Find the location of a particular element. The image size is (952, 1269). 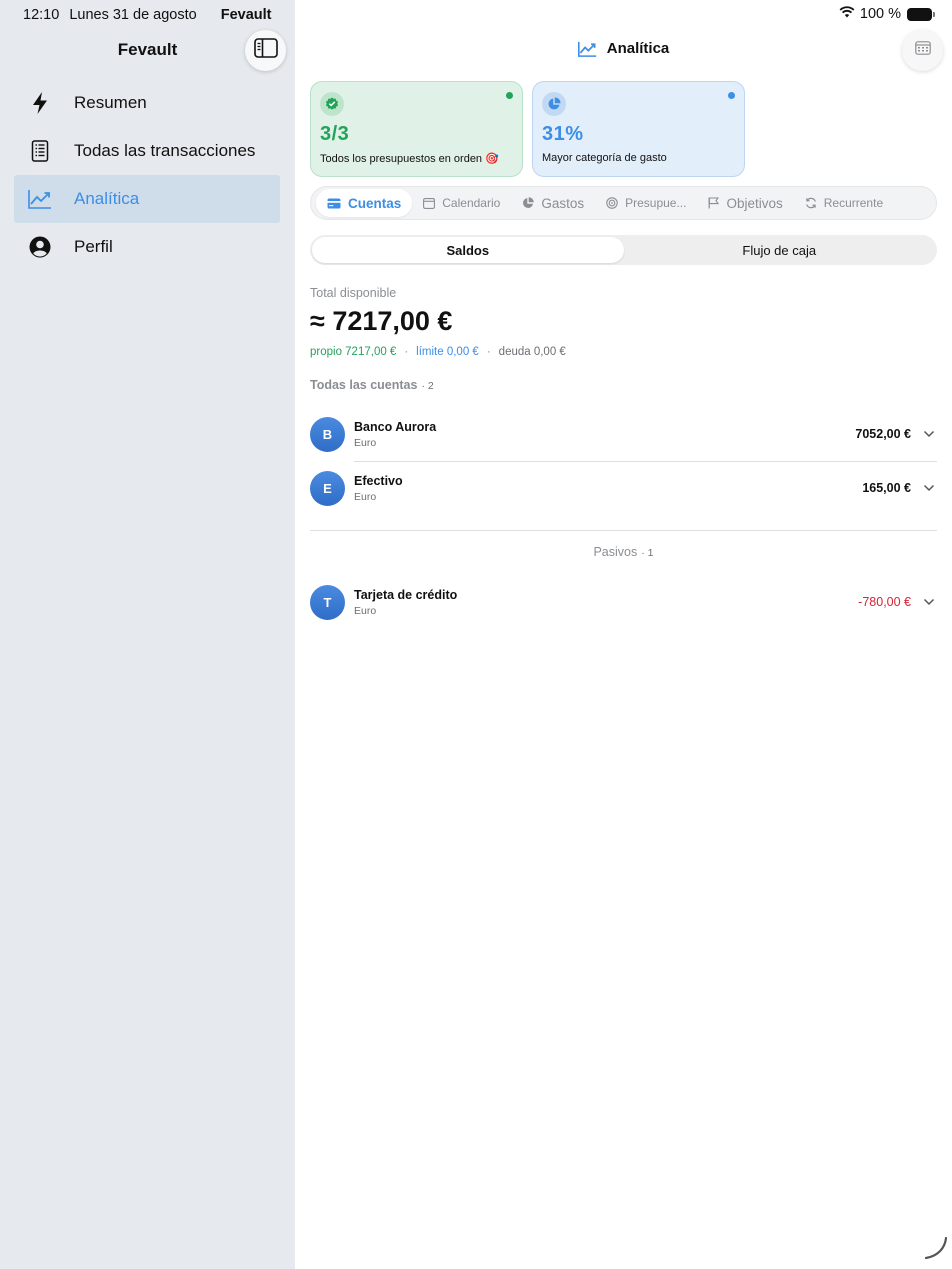

segment-flujo-de-caja: Flujo de caja is located at coordinates (780, 250).